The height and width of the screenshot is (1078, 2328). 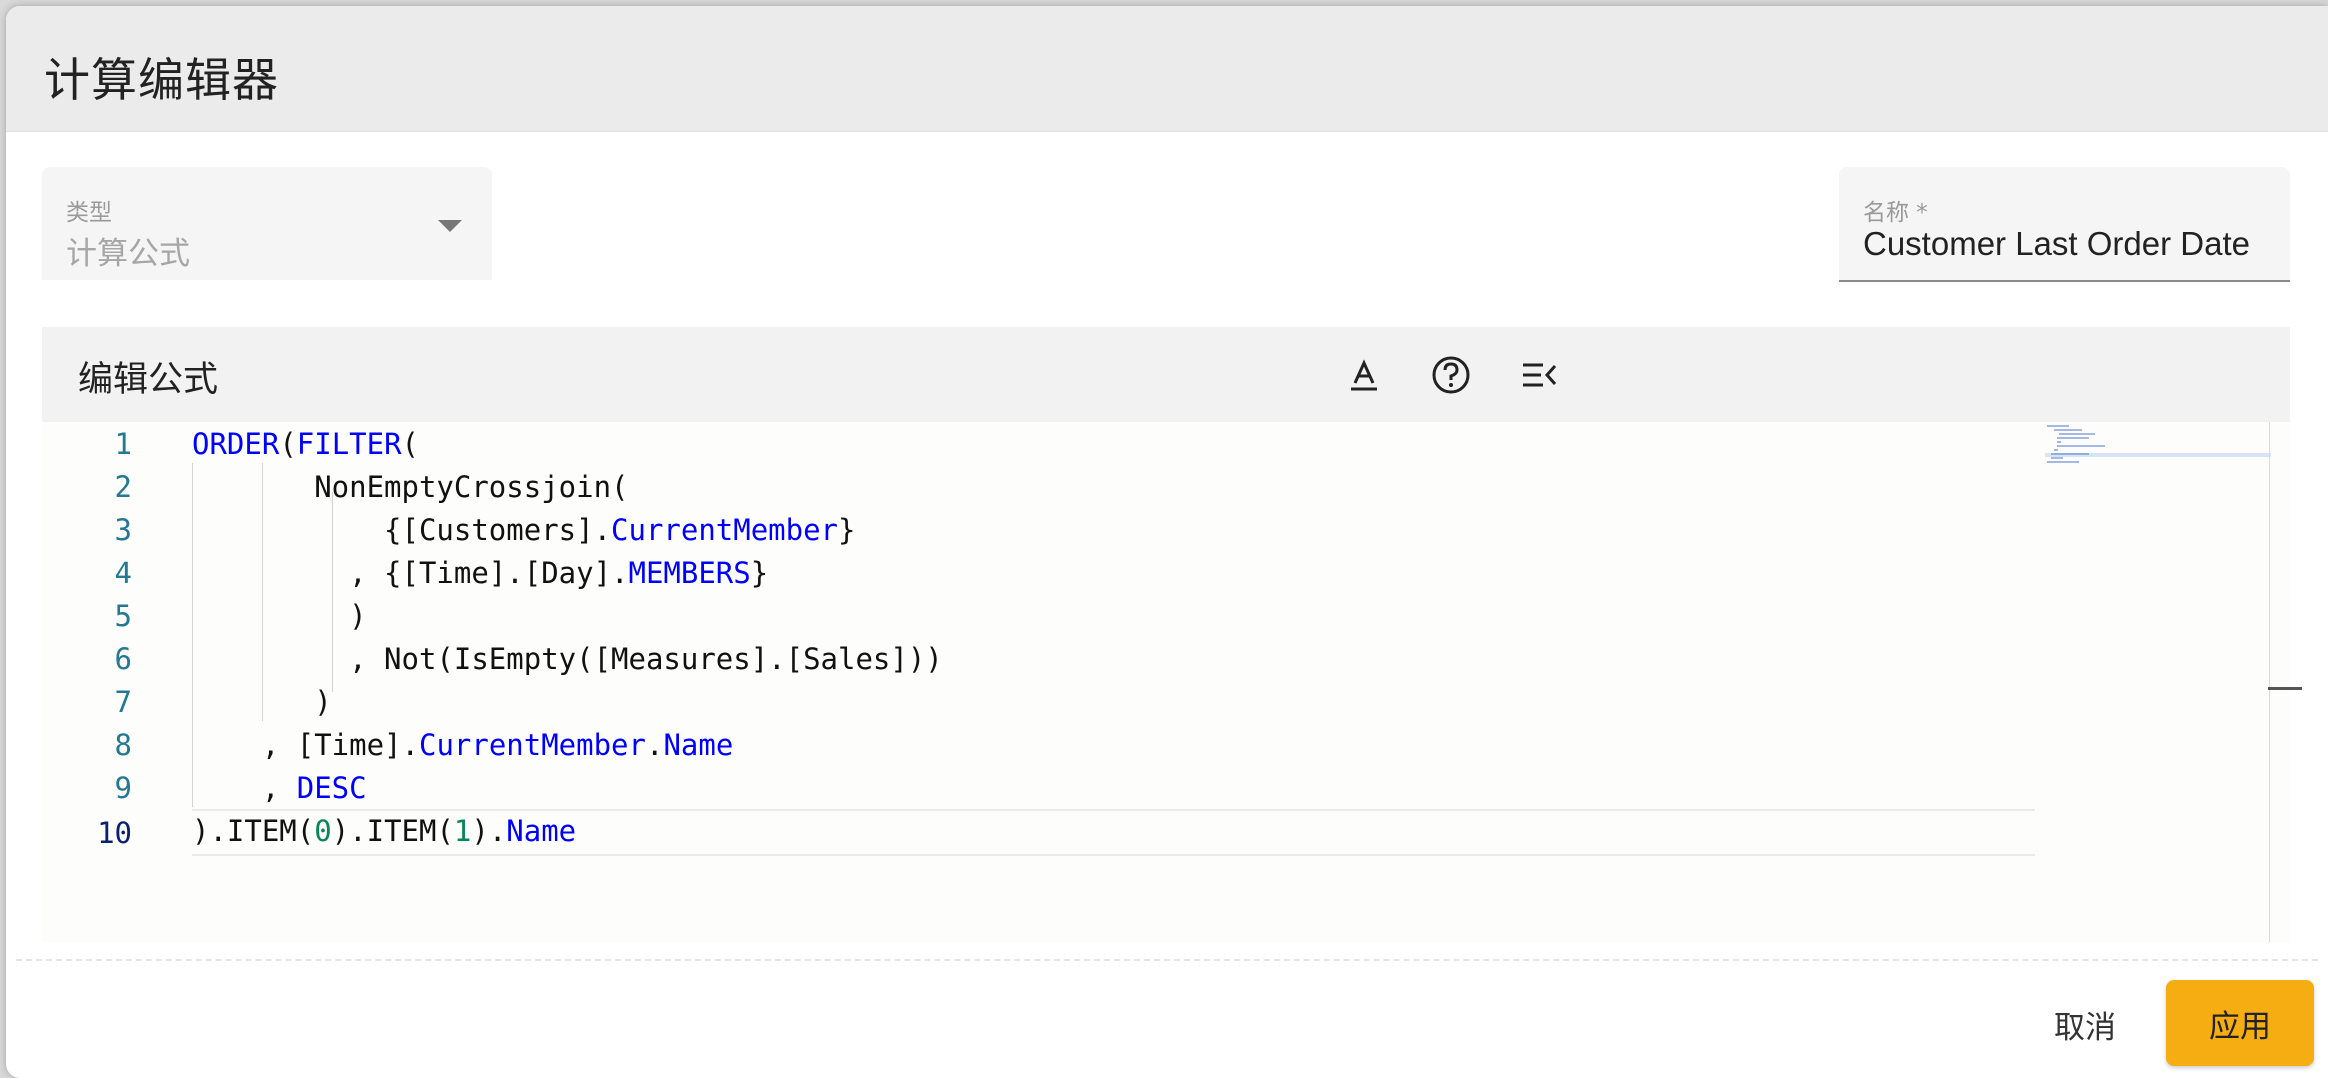 What do you see at coordinates (2158, 682) in the screenshot?
I see `code-minimap` at bounding box center [2158, 682].